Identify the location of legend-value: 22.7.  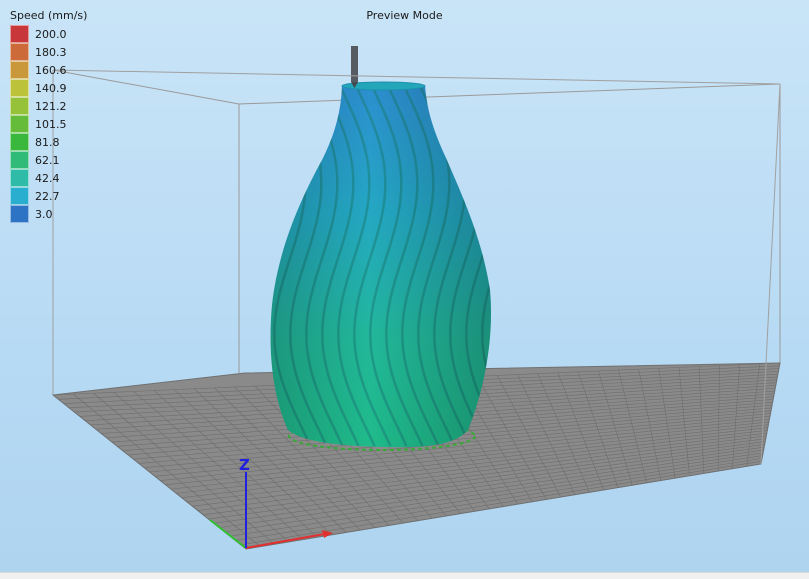
(47, 196).